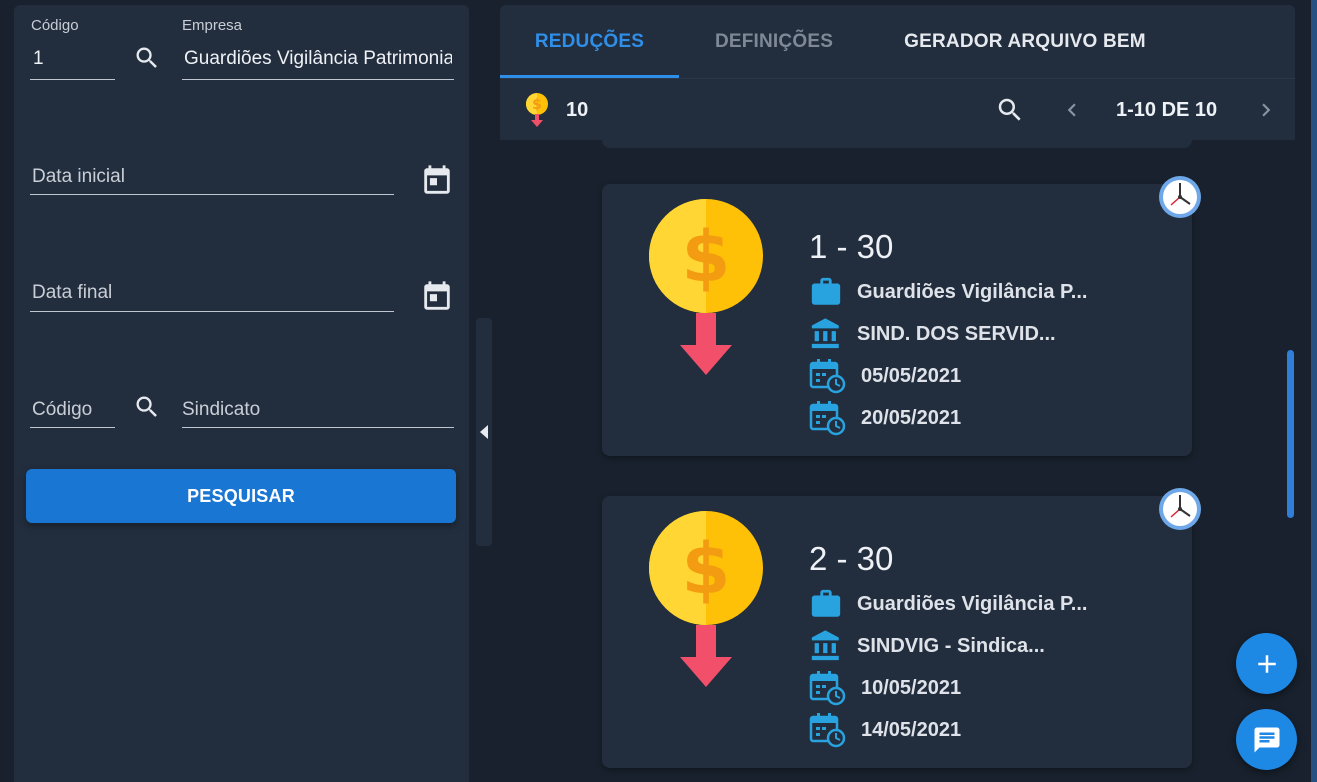 The image size is (1317, 782). Describe the element at coordinates (318, 79) in the screenshot. I see `empresa-underline` at that location.